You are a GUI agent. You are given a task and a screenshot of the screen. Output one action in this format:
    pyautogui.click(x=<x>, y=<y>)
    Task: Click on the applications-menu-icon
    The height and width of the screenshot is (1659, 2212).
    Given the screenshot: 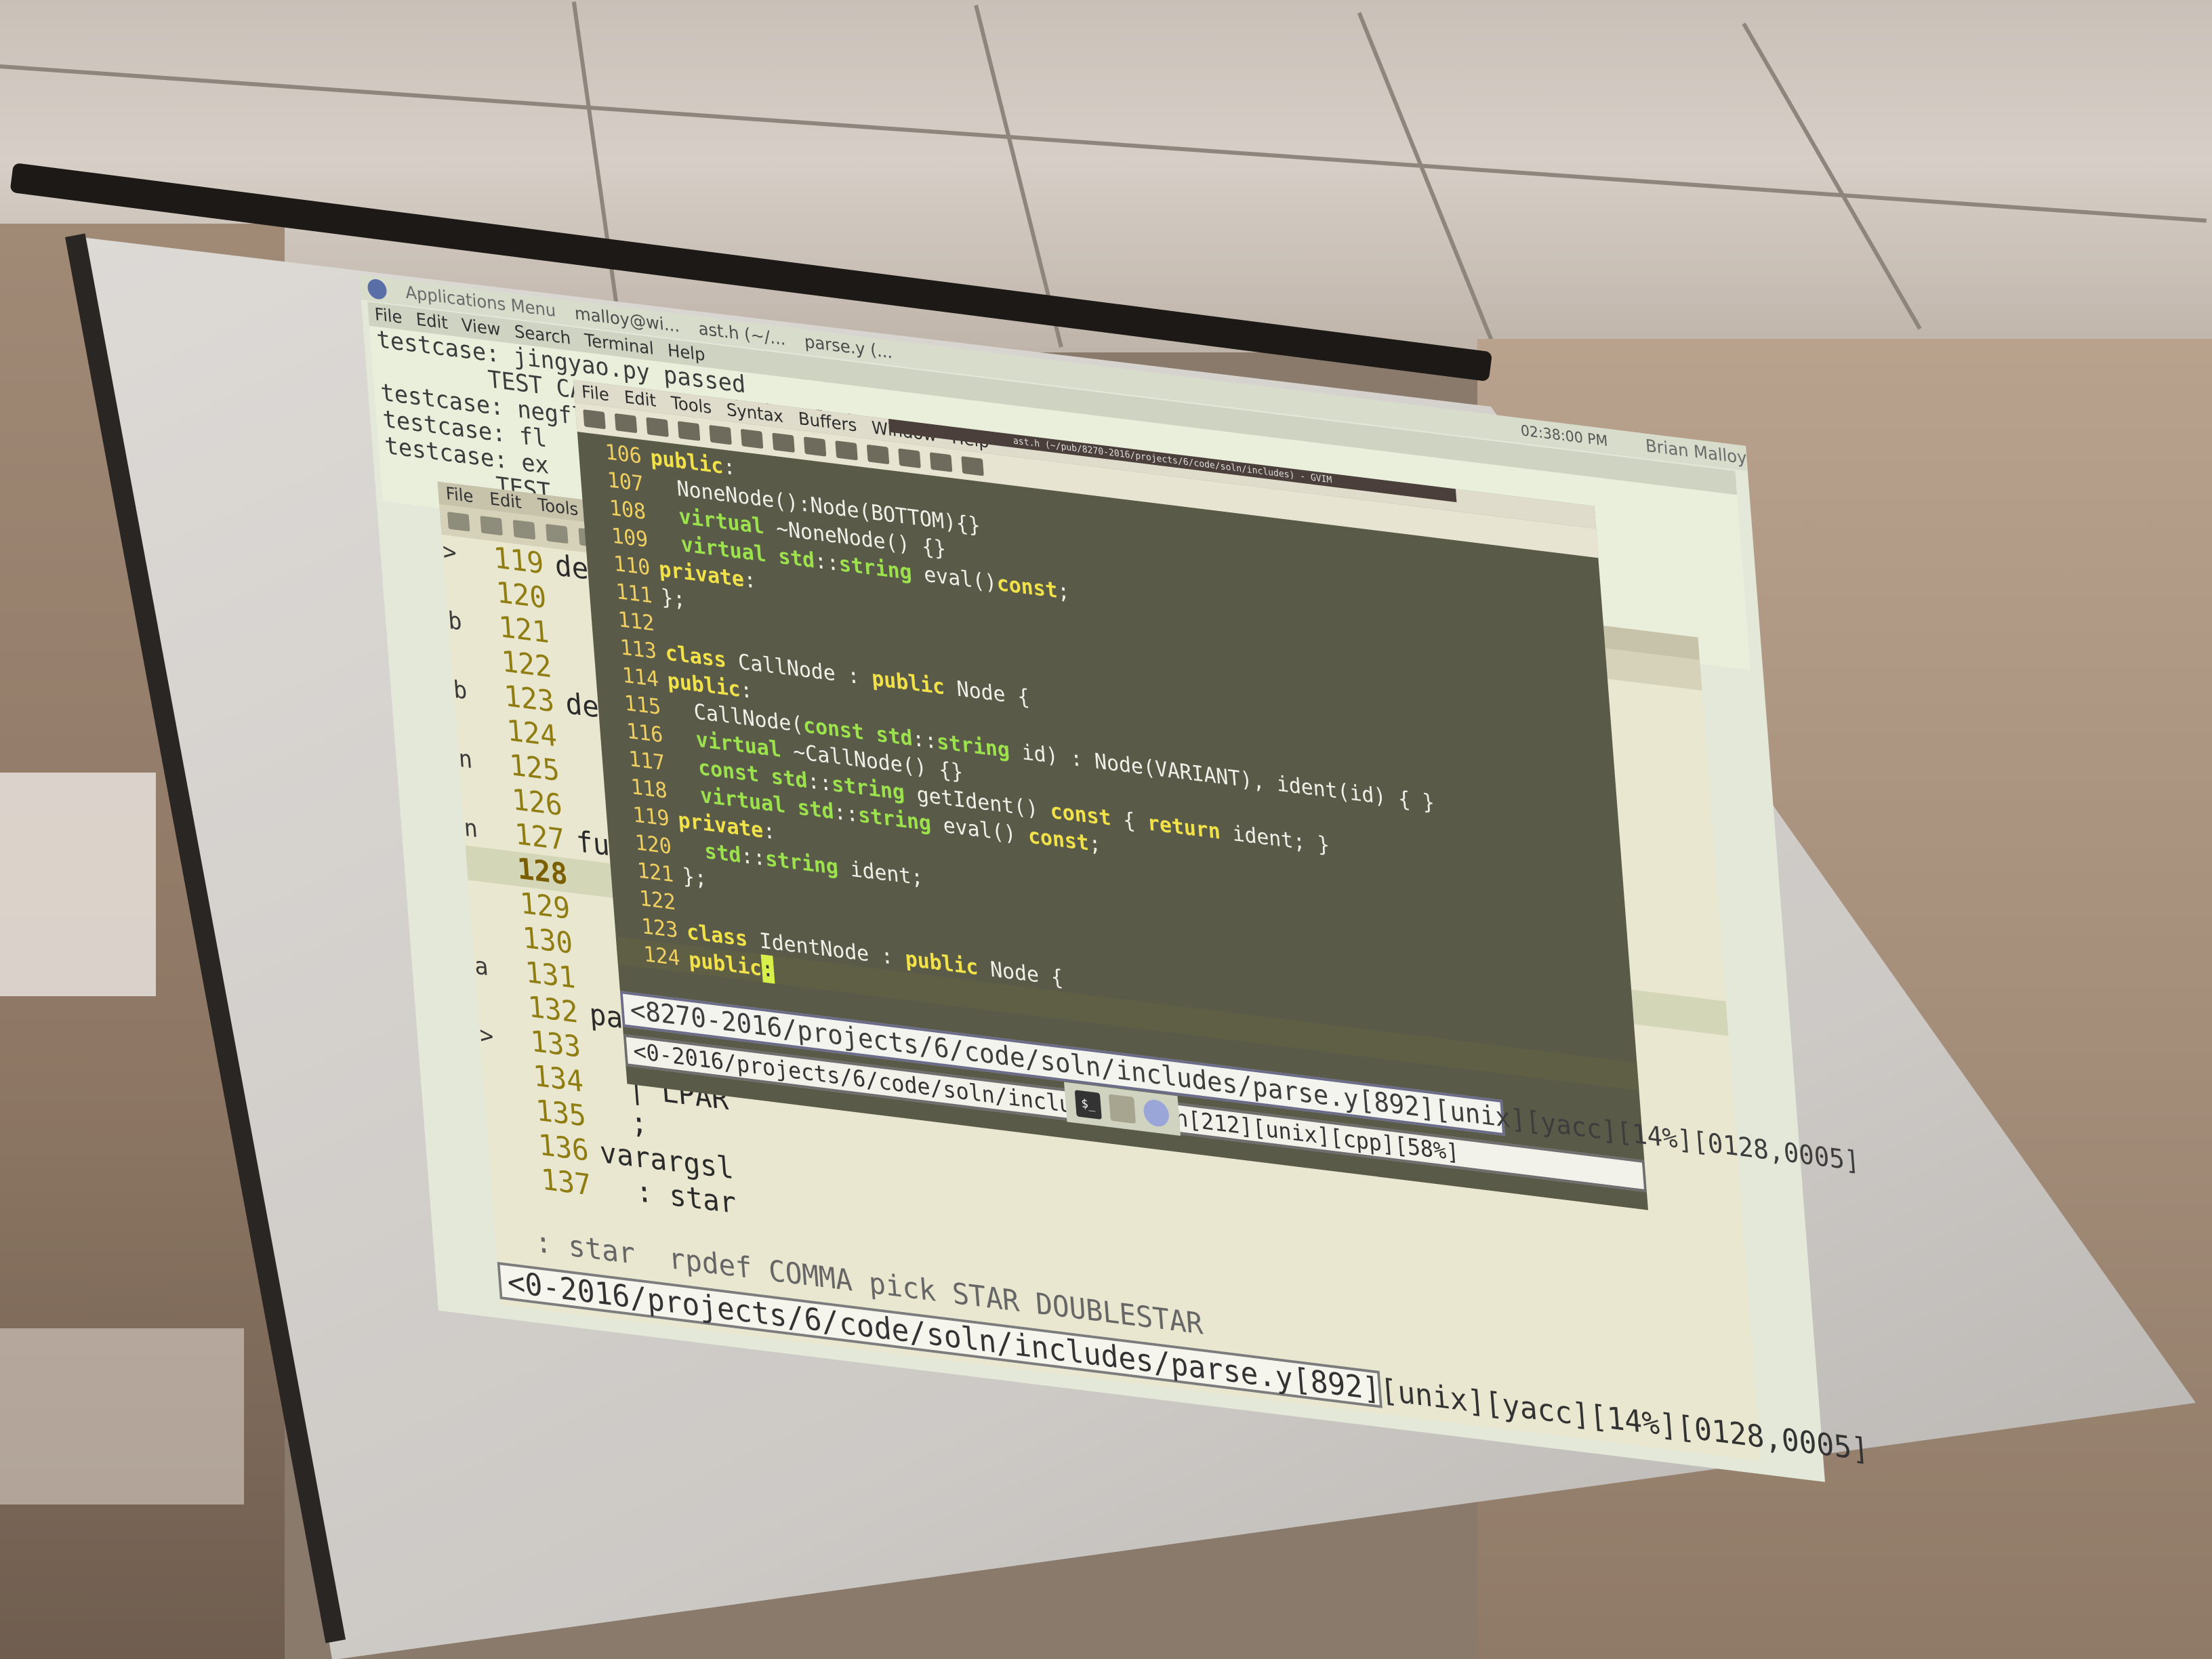 What is the action you would take?
    pyautogui.click(x=378, y=289)
    